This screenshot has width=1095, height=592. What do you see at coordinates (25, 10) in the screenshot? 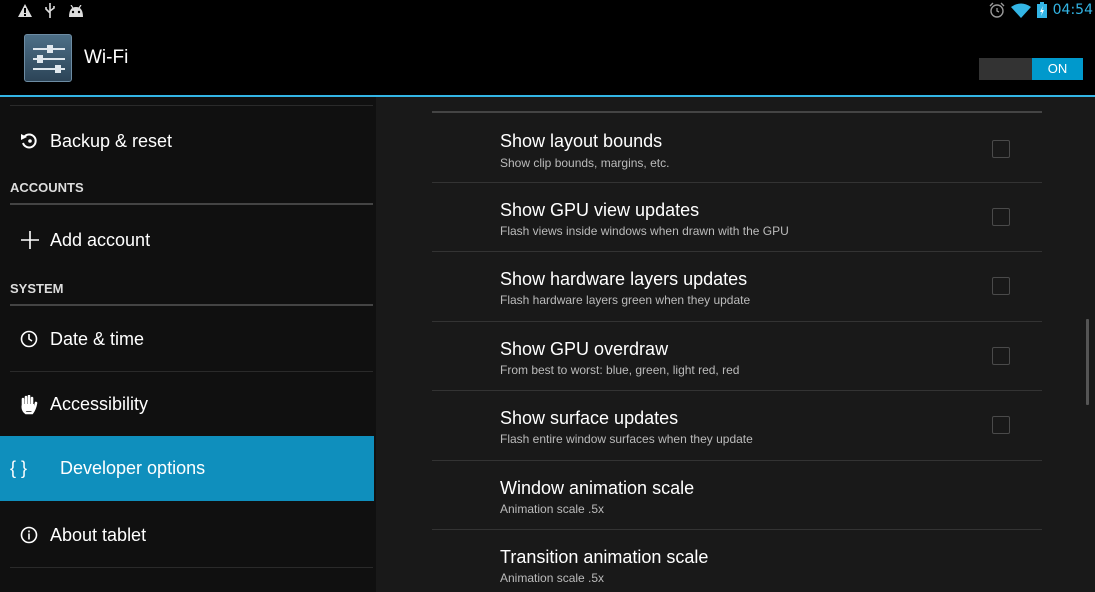
I see `warning-icon` at bounding box center [25, 10].